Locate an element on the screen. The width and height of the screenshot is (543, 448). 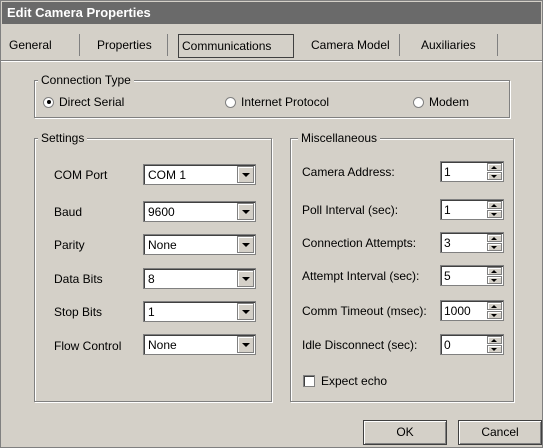
comm-timeout-spinner: 1000 is located at coordinates (472, 310).